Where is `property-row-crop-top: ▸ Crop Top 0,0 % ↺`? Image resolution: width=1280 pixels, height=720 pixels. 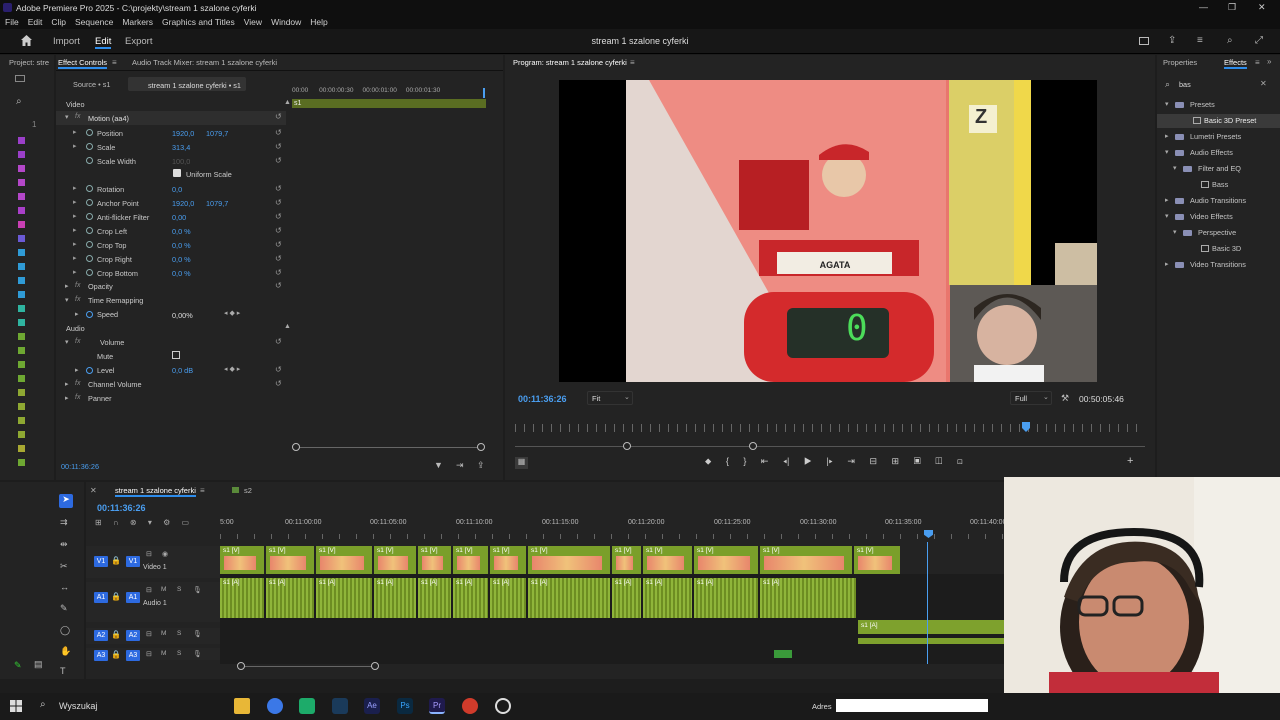 property-row-crop-top: ▸ Crop Top 0,0 % ↺ is located at coordinates (201, 245).